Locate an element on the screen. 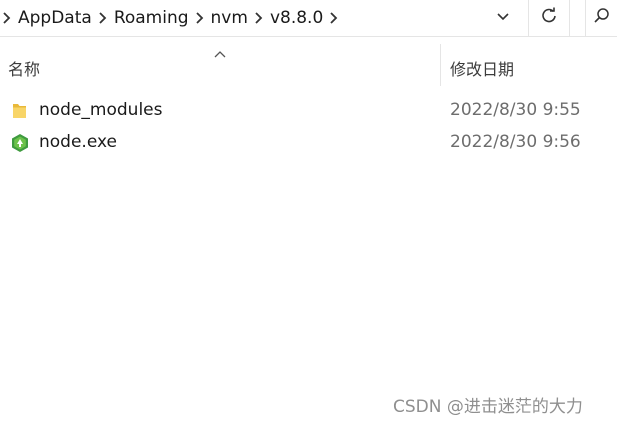  file-row: node.exe 2022/8/30 9:56 is located at coordinates (308, 142).